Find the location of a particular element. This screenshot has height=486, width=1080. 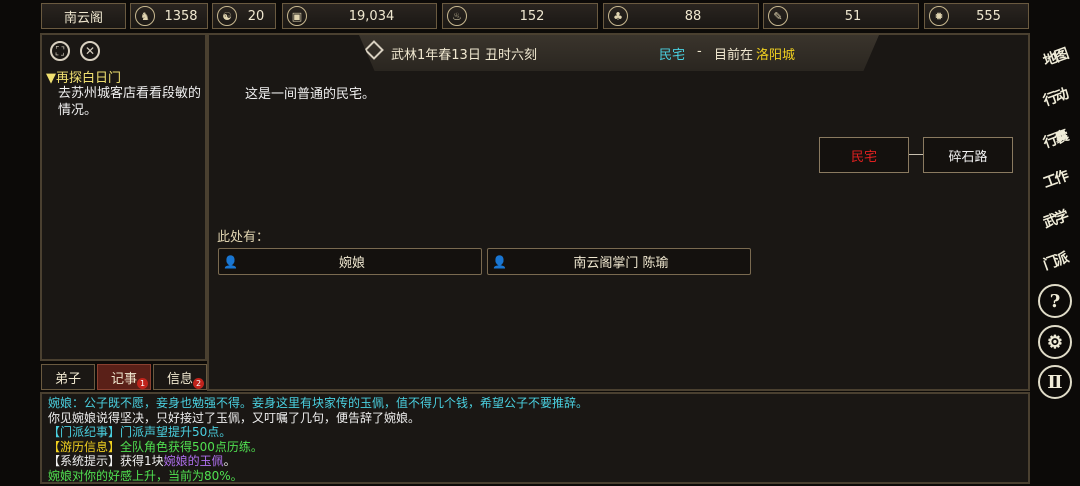

horse-icon: ♞ is located at coordinates (145, 16).